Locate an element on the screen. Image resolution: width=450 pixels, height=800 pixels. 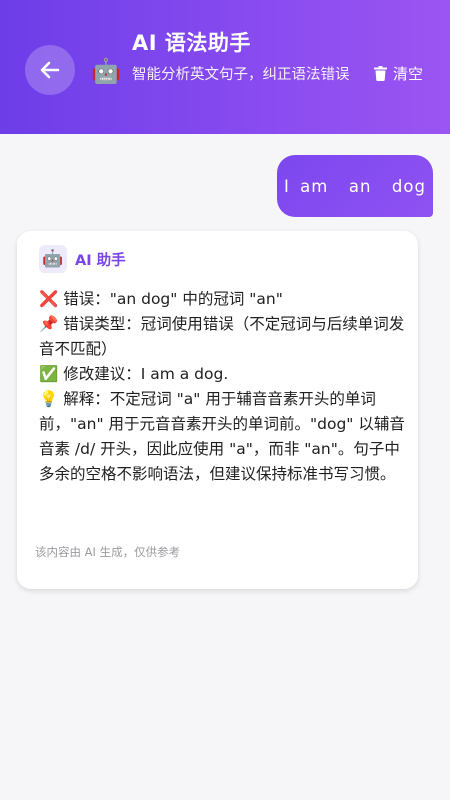
arrow-left-icon is located at coordinates (50, 70).